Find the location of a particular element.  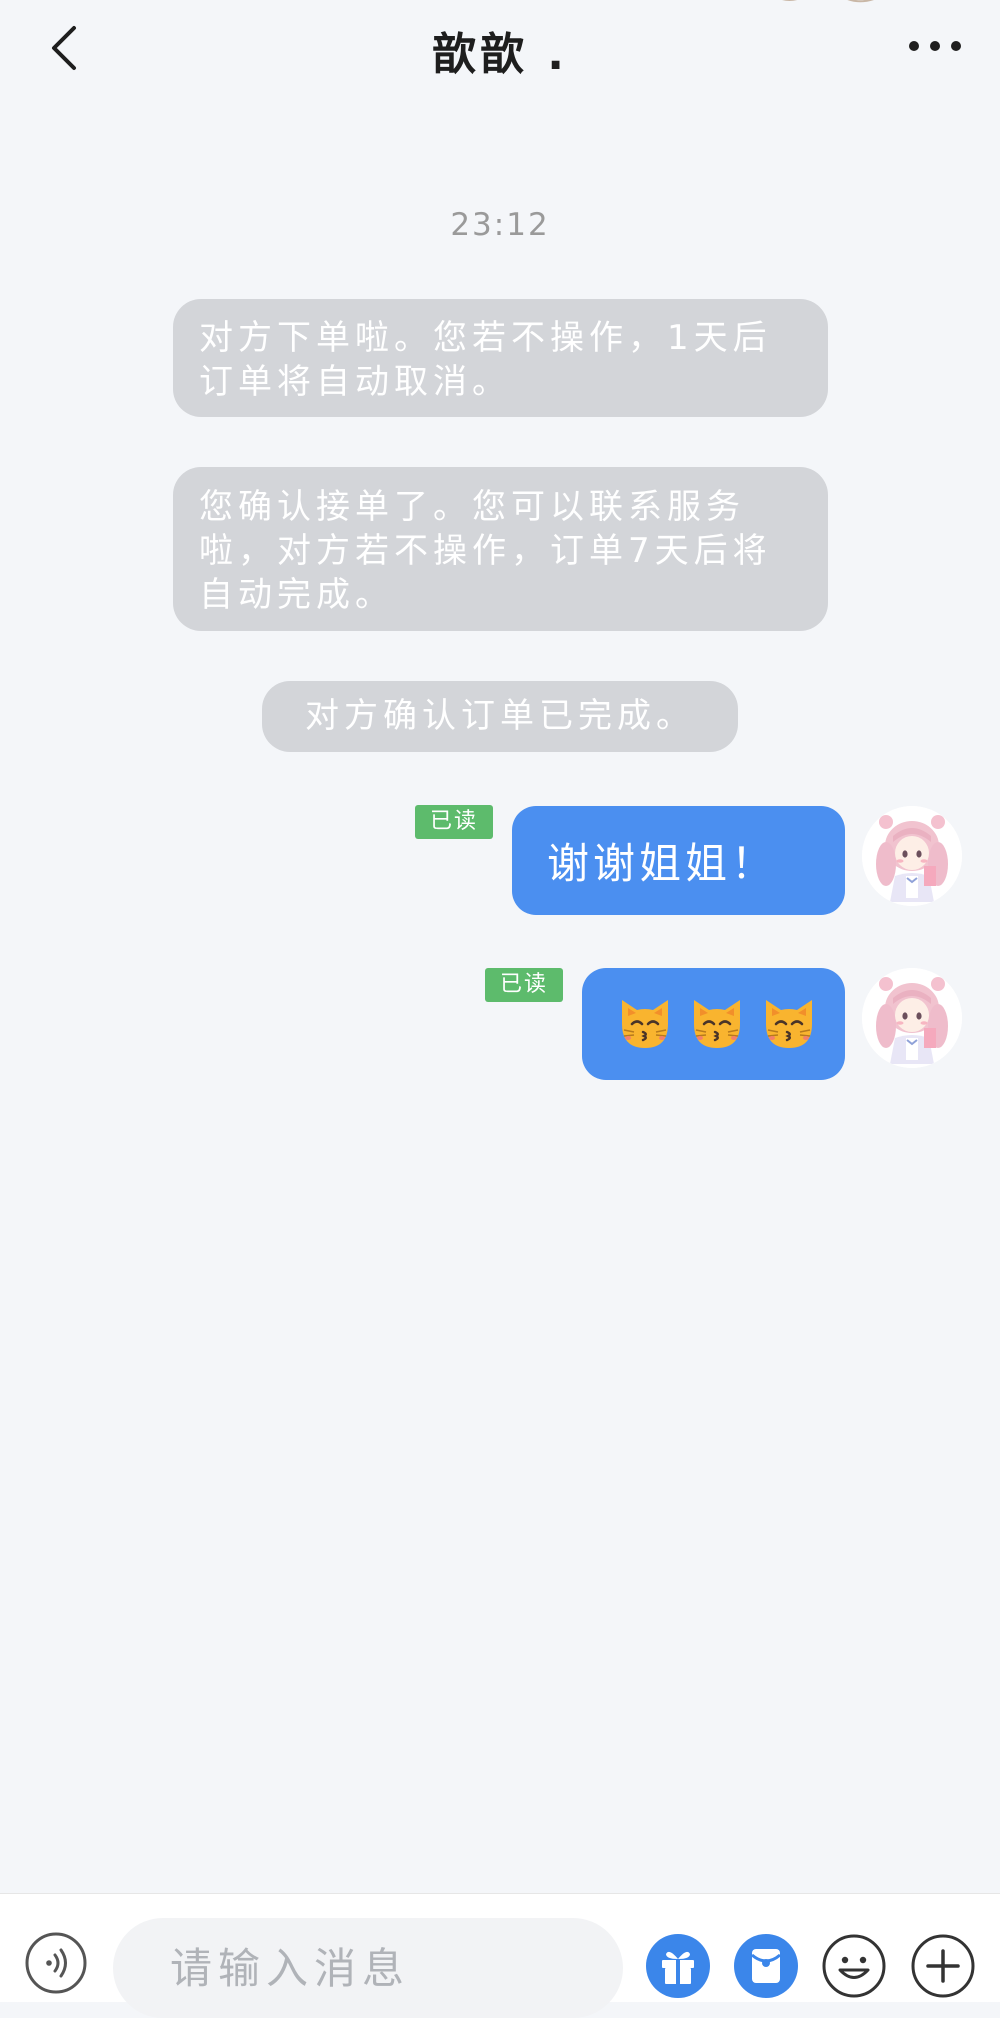

chat-header: 歆歆 . is located at coordinates (500, 50).